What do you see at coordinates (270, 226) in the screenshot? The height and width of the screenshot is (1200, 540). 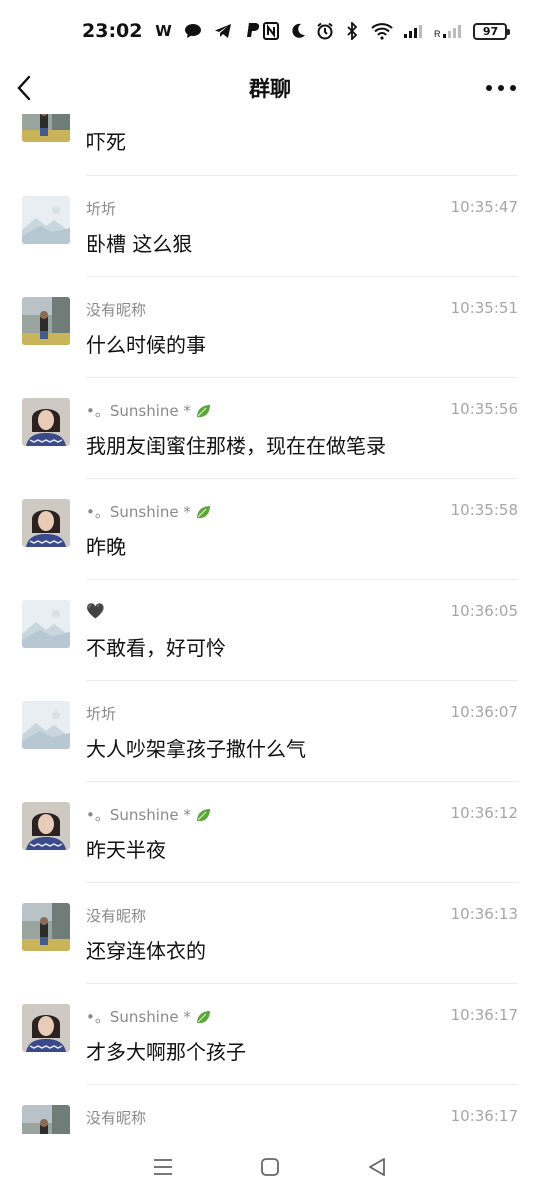 I see `message-item: 圻圻 10:35:47 卧槽 这么狠` at bounding box center [270, 226].